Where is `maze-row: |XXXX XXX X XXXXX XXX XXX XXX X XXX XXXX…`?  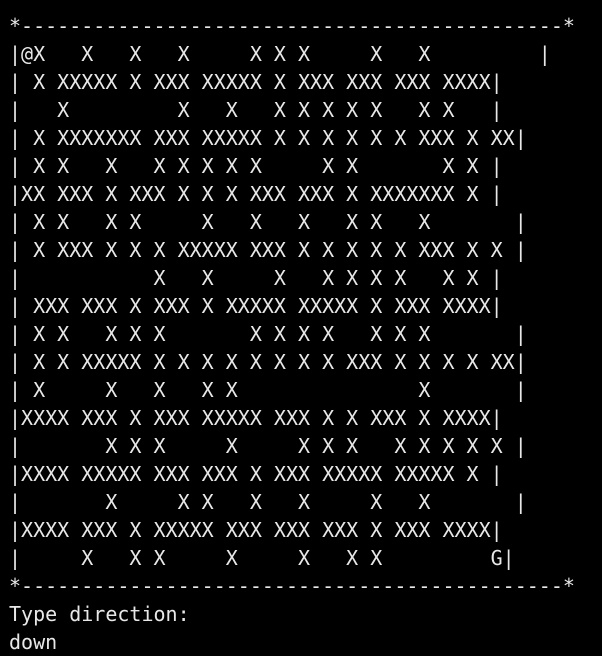 maze-row: |XXXX XXX X XXXXX XXX XXX XXX X XXX XXXX… is located at coordinates (256, 530).